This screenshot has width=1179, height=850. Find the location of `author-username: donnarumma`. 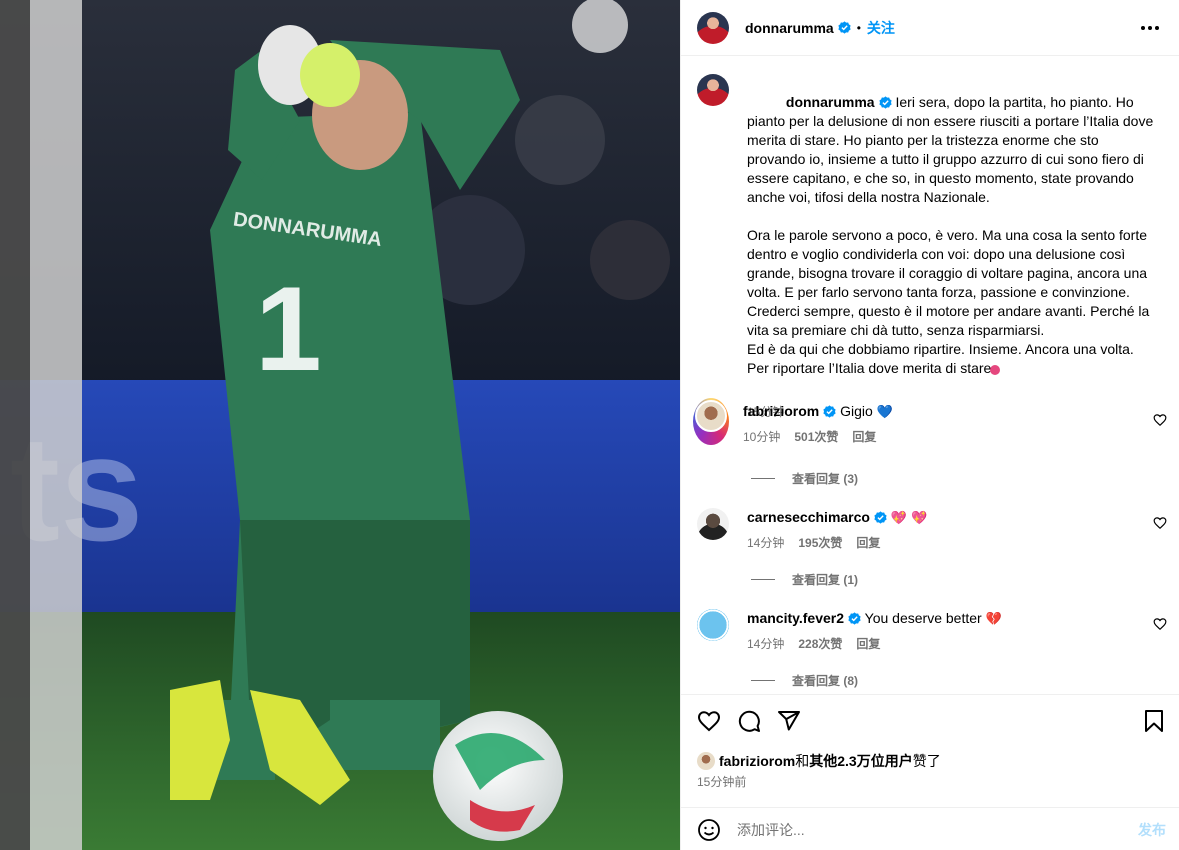

author-username: donnarumma is located at coordinates (789, 28).